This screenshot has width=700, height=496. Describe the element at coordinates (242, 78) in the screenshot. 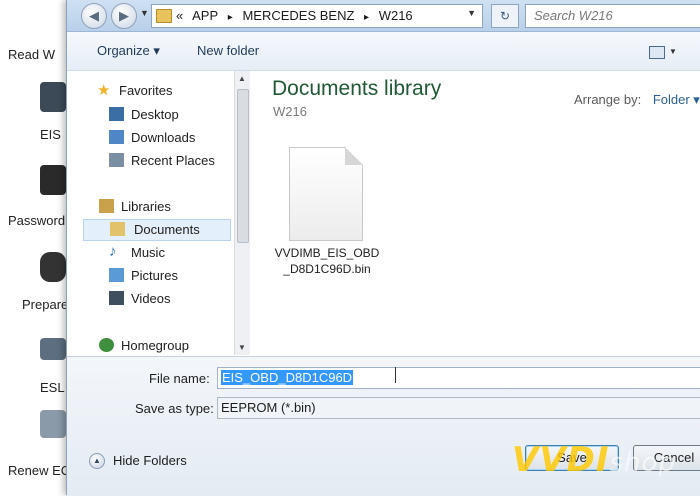

I see `scroll-up-icon: ▲` at that location.